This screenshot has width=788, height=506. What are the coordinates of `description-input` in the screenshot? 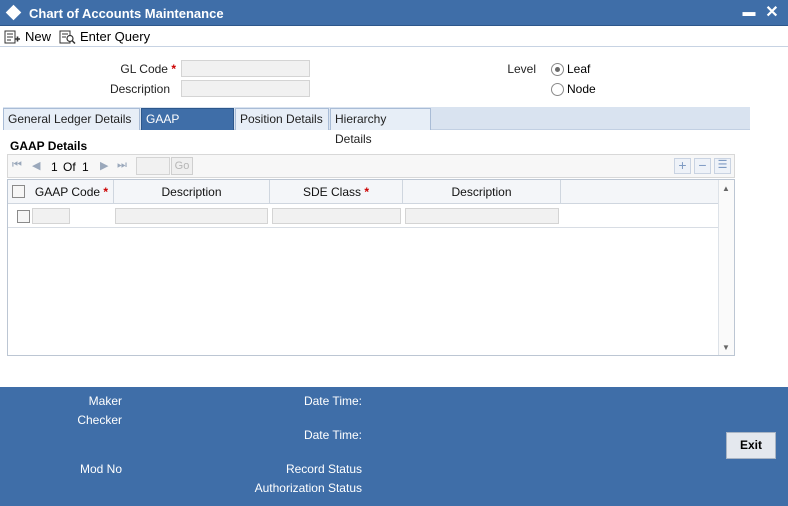 It's located at (245, 88).